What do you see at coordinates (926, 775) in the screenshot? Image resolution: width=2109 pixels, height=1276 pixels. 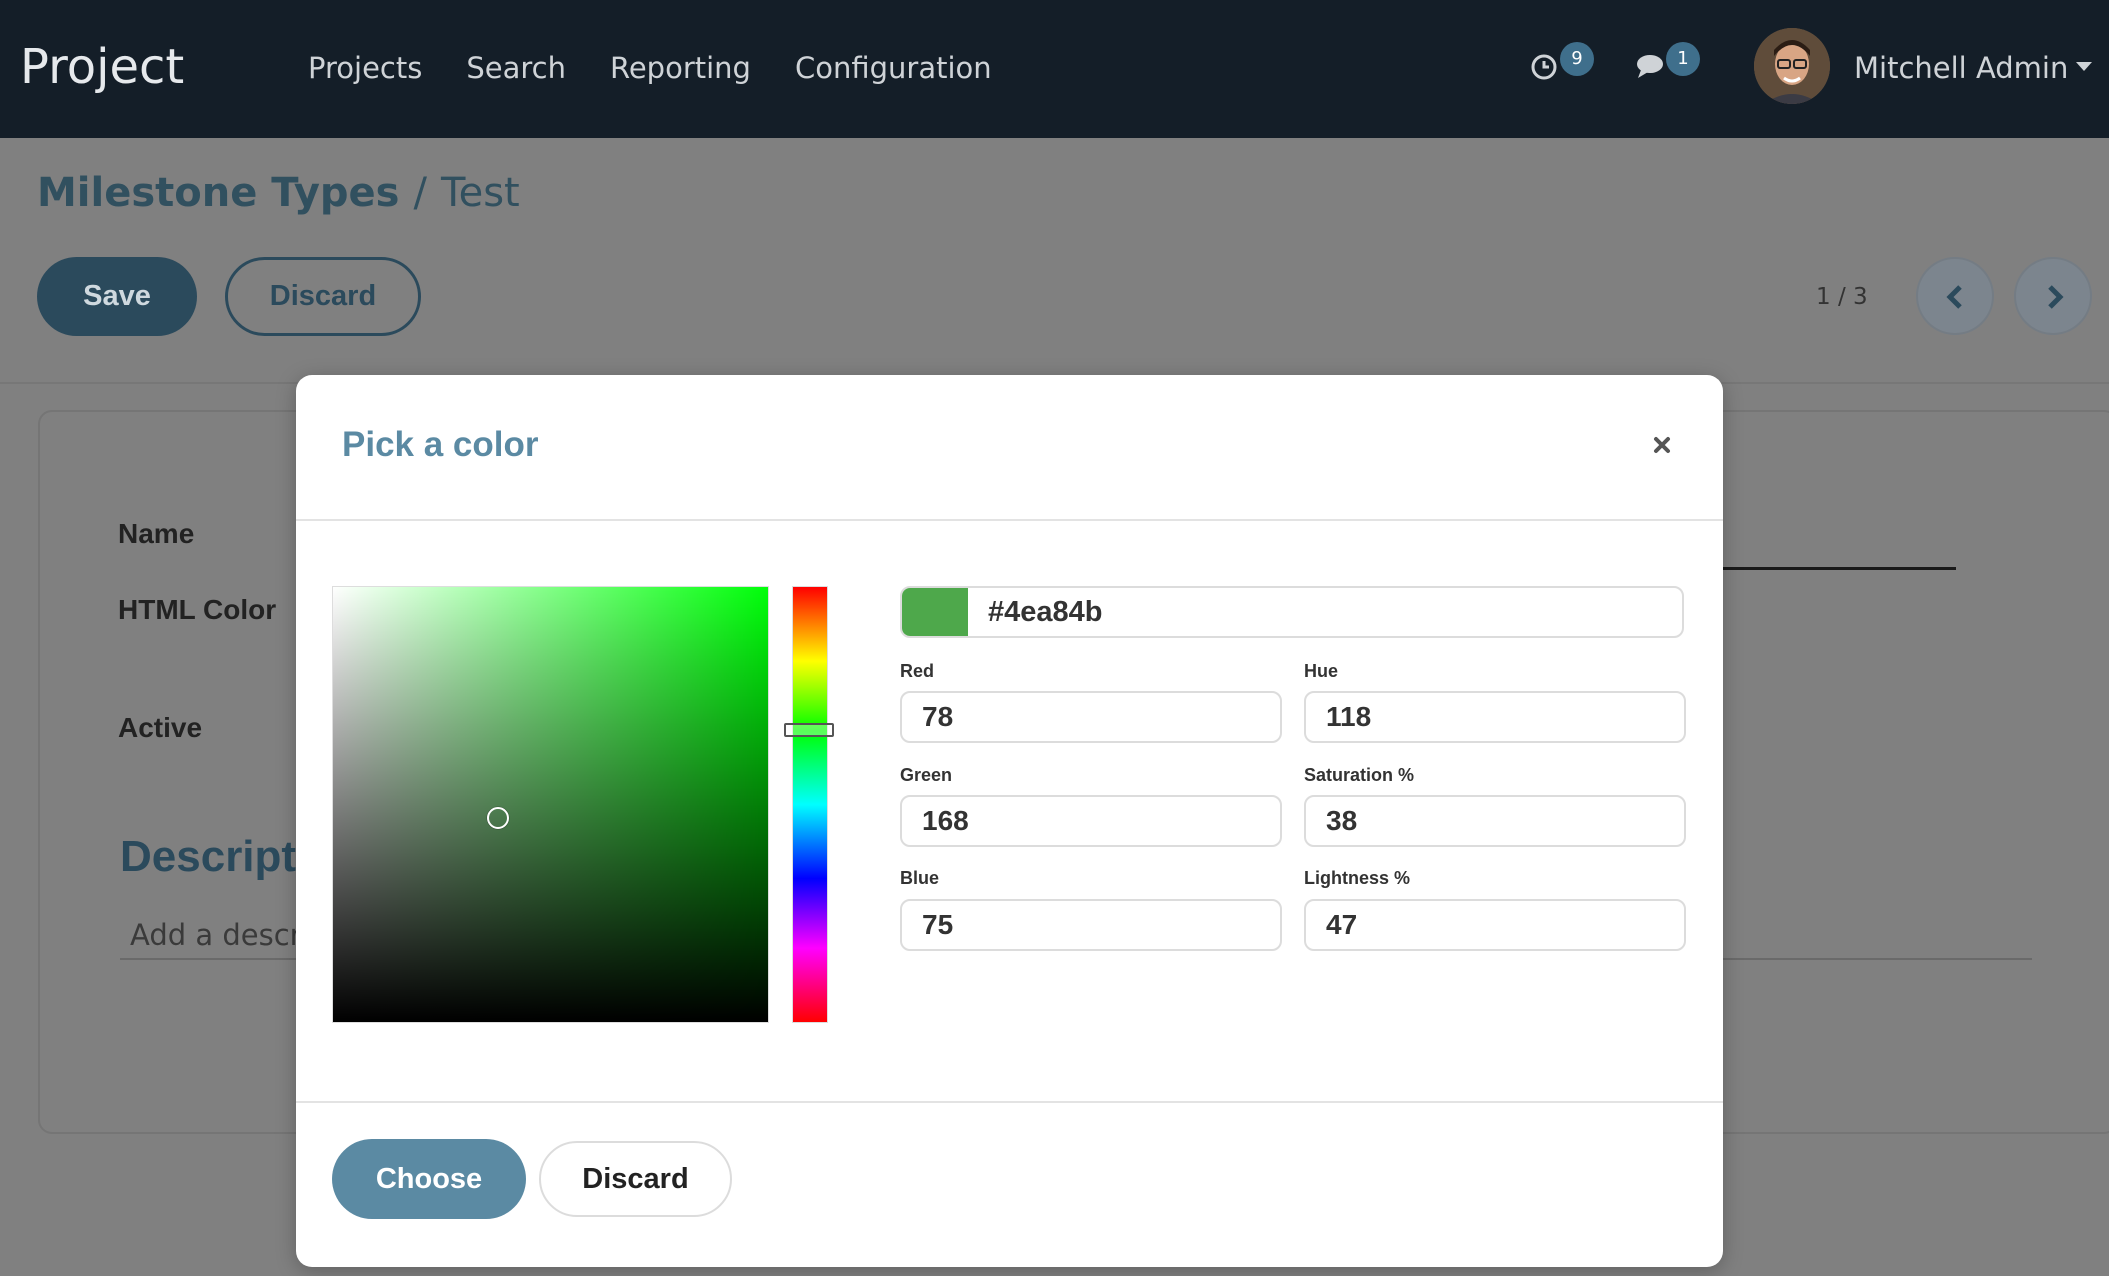 I see `green-label: Green` at bounding box center [926, 775].